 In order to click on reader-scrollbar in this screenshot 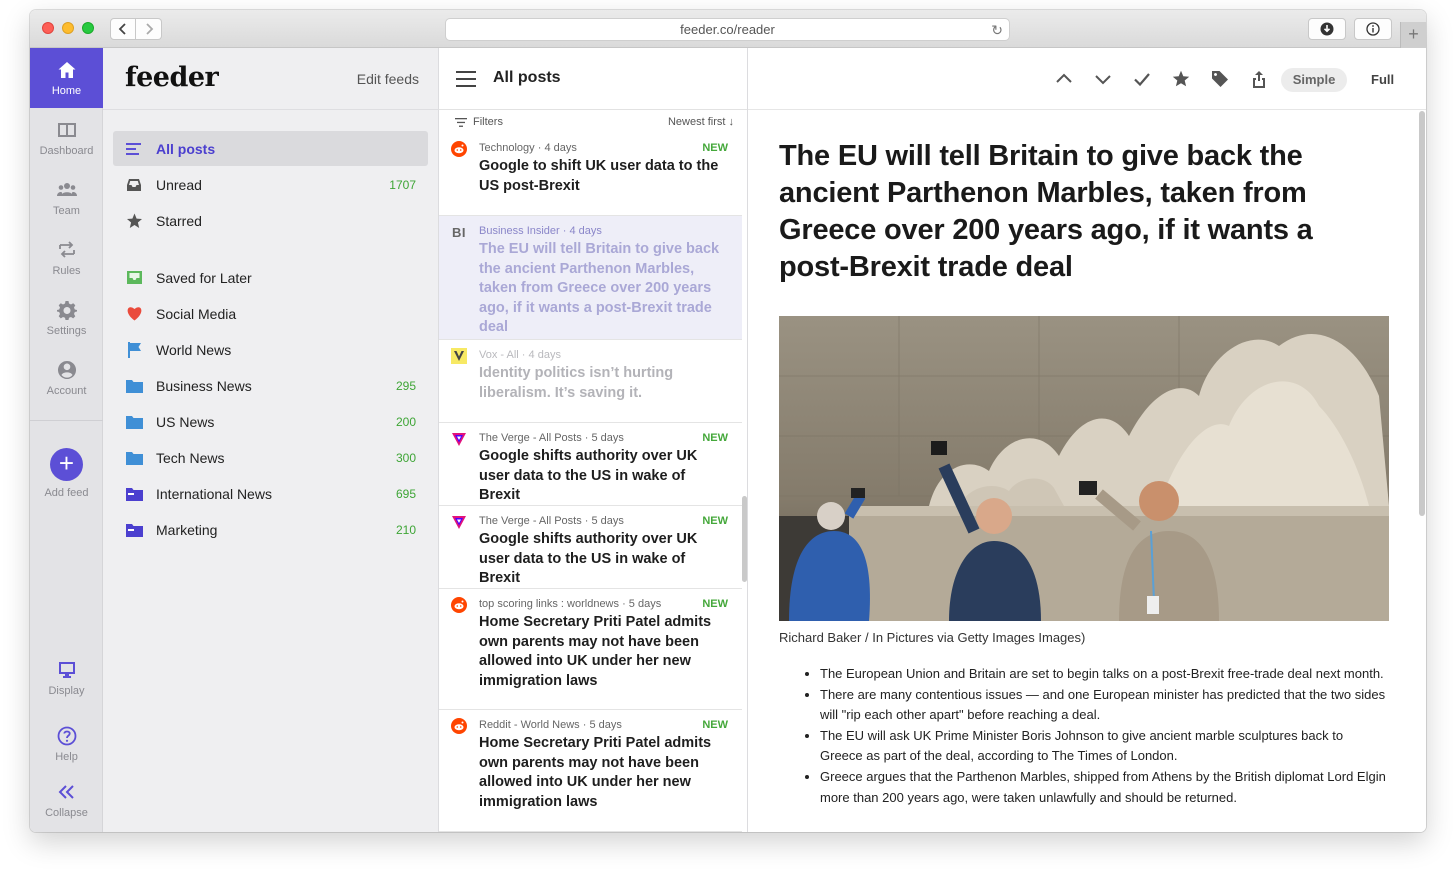, I will do `click(1422, 313)`.